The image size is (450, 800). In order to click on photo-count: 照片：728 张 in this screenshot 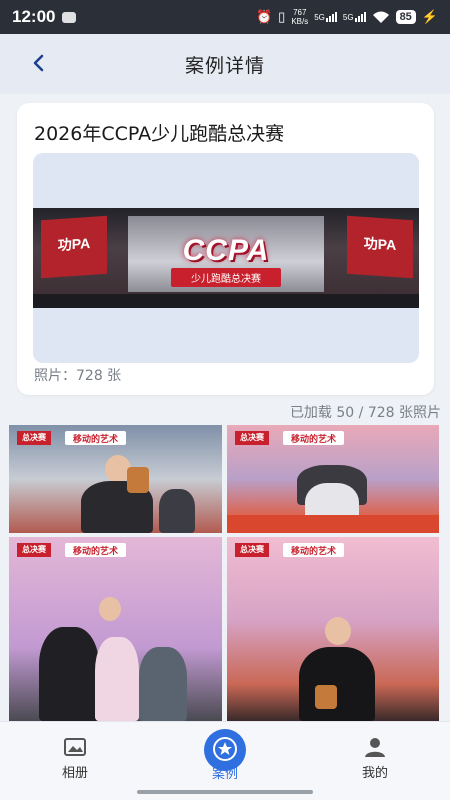, I will do `click(78, 376)`.